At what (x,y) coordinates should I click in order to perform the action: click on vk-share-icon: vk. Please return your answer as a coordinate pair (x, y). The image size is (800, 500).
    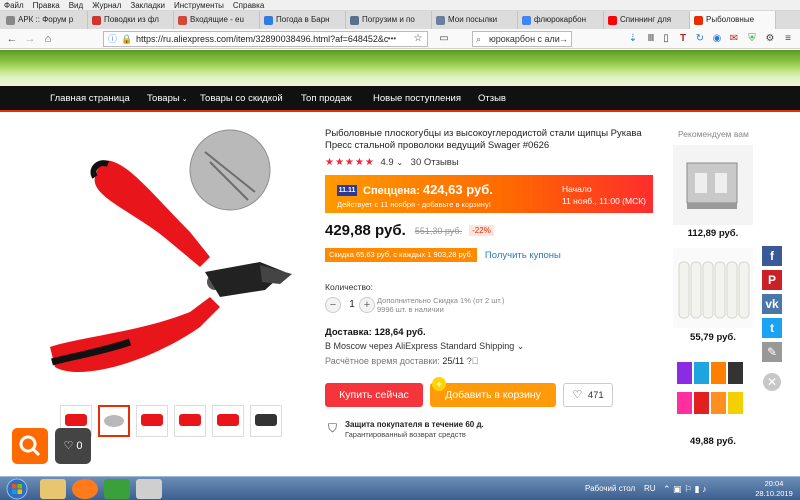
    Looking at the image, I should click on (772, 304).